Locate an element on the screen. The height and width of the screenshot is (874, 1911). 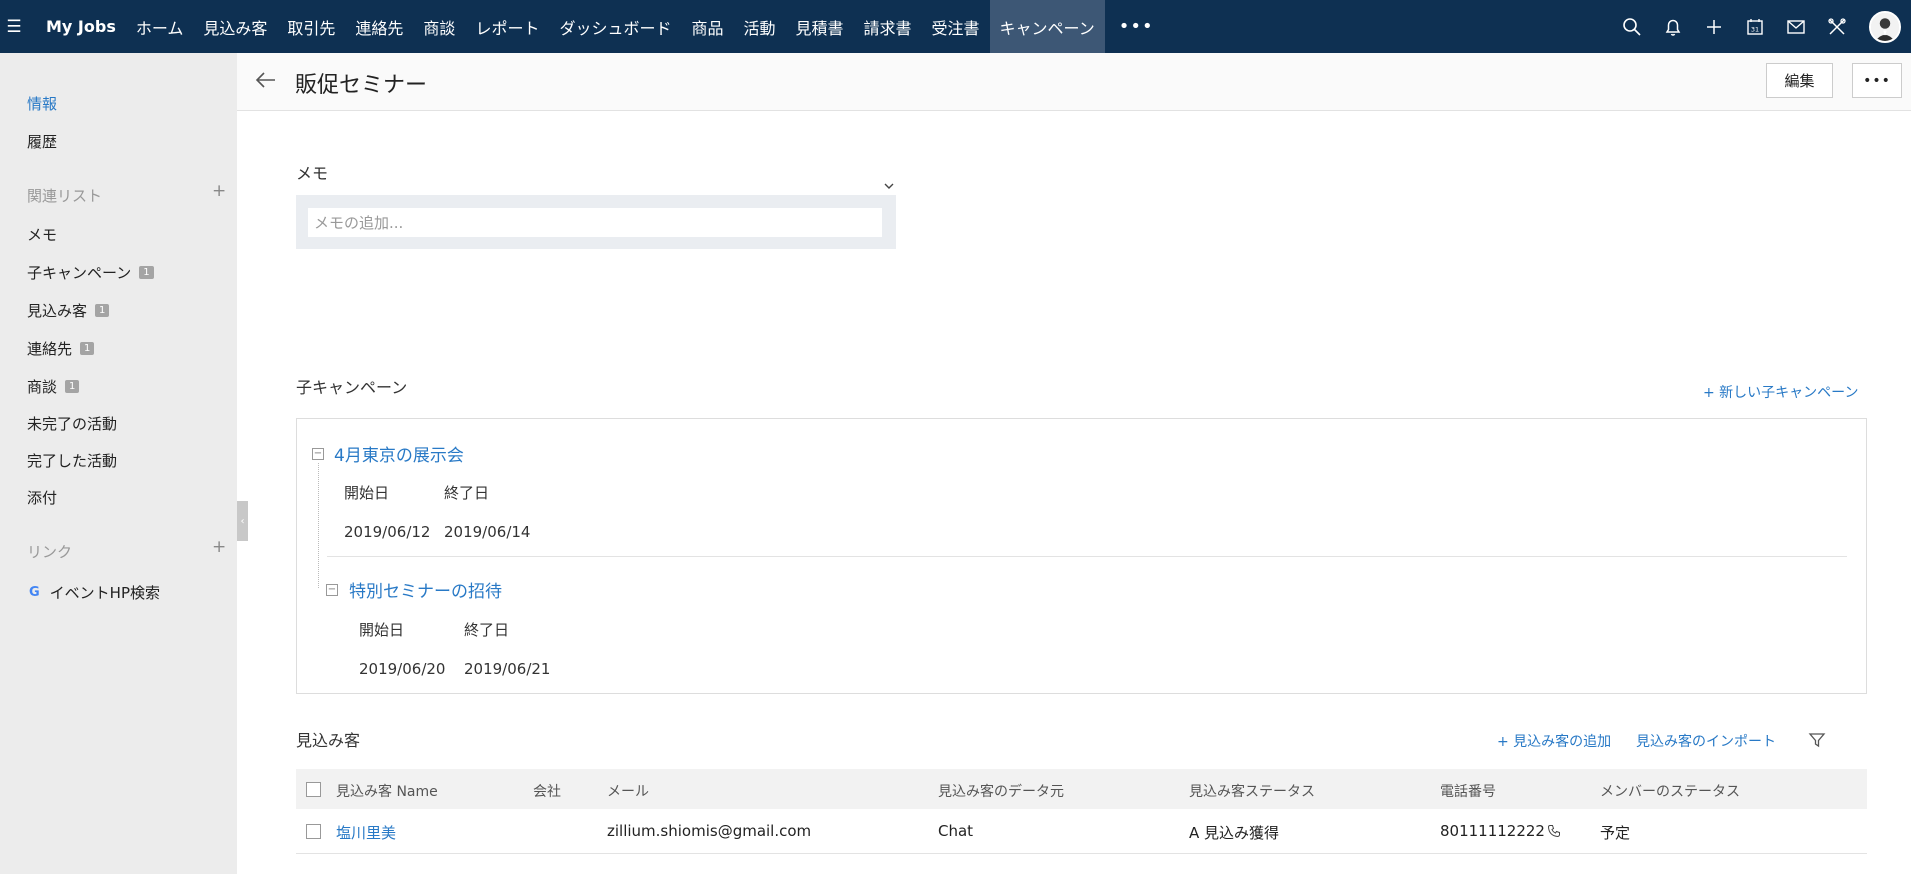
sidebar-item-info: 情報 is located at coordinates (42, 103).